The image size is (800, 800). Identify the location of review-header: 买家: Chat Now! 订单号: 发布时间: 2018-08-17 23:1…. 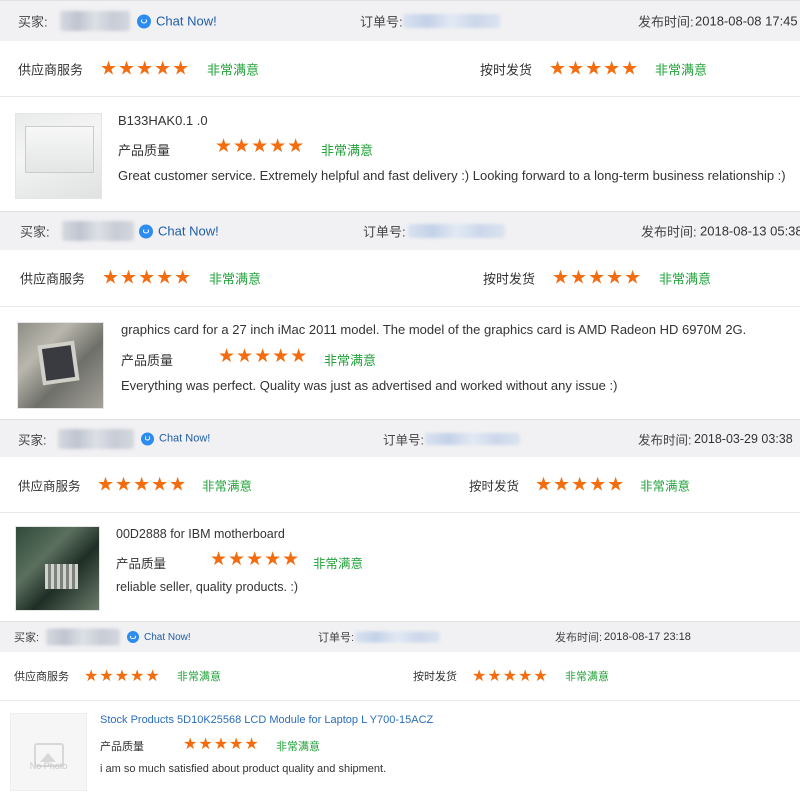
(400, 637).